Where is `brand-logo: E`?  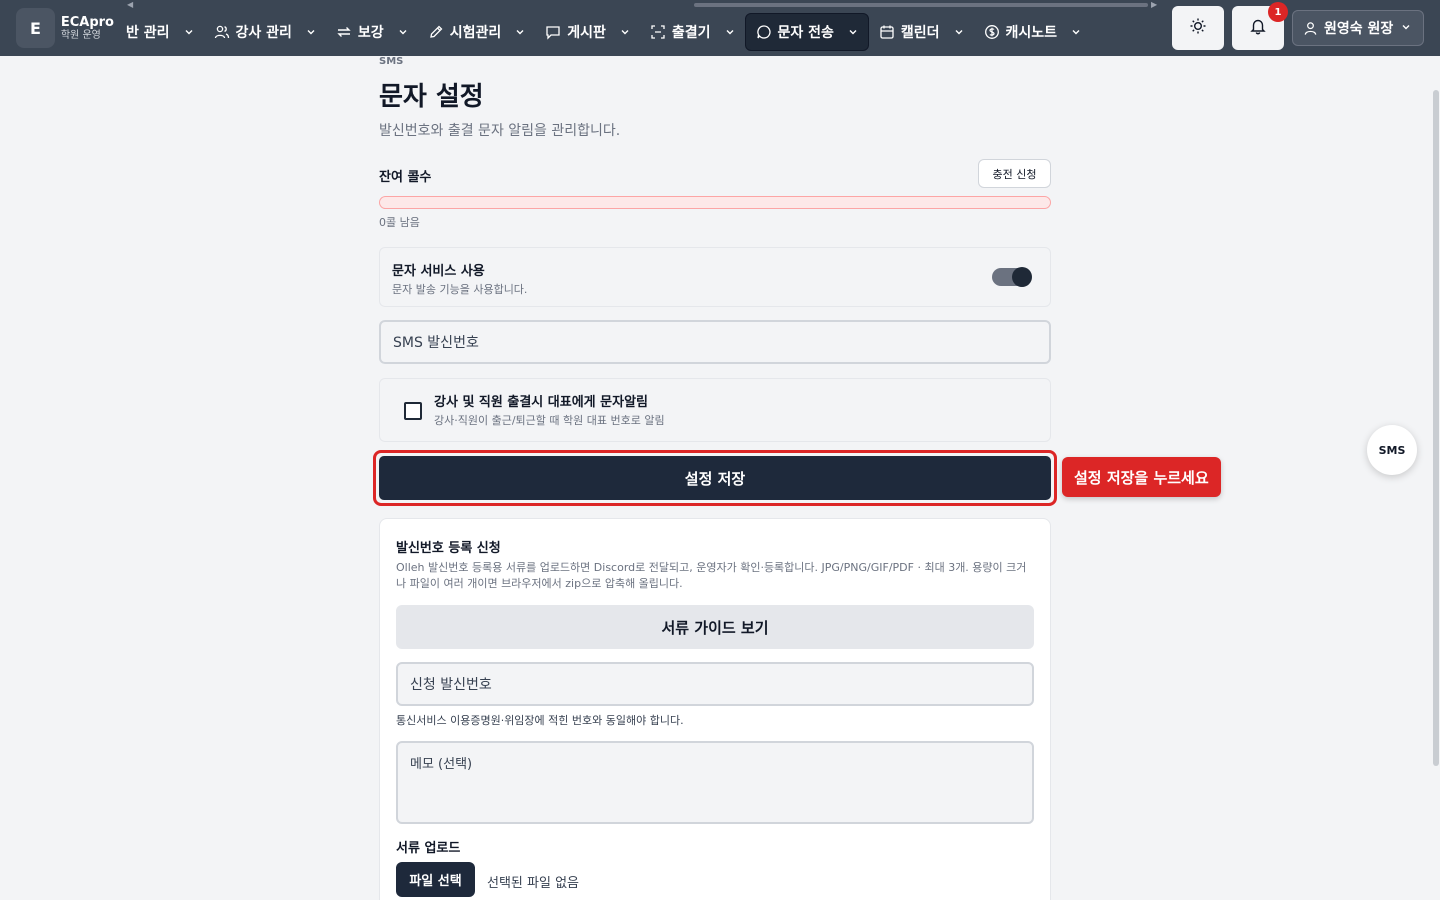
brand-logo: E is located at coordinates (35, 28).